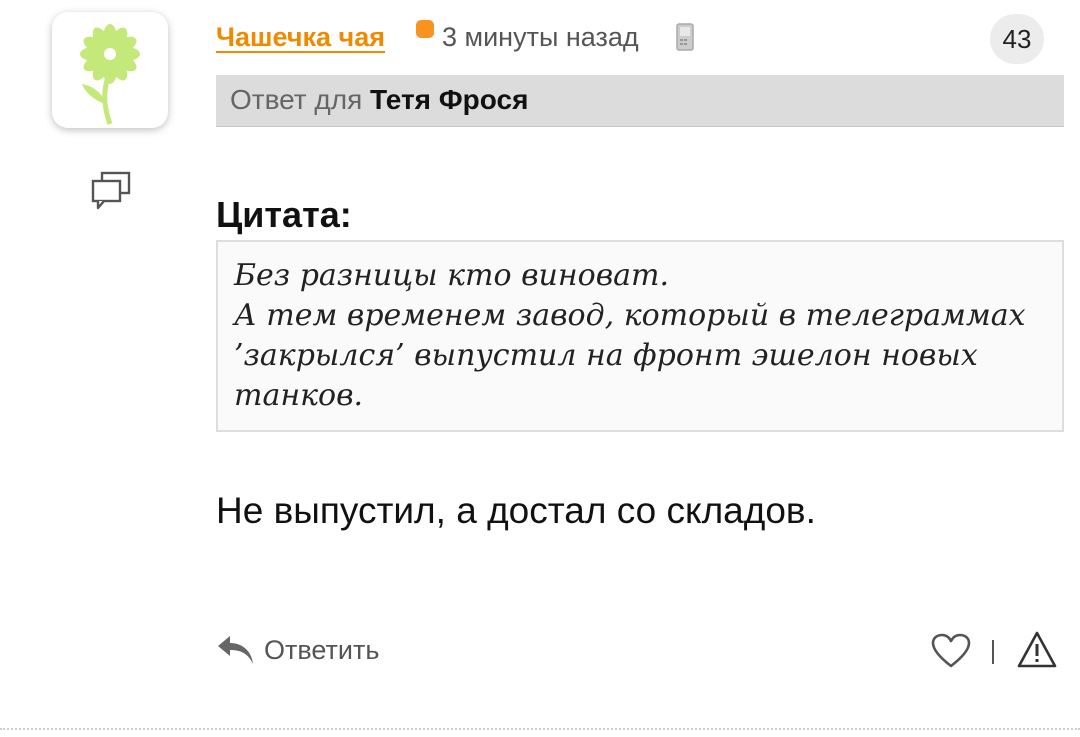  What do you see at coordinates (951, 651) in the screenshot?
I see `heart-icon` at bounding box center [951, 651].